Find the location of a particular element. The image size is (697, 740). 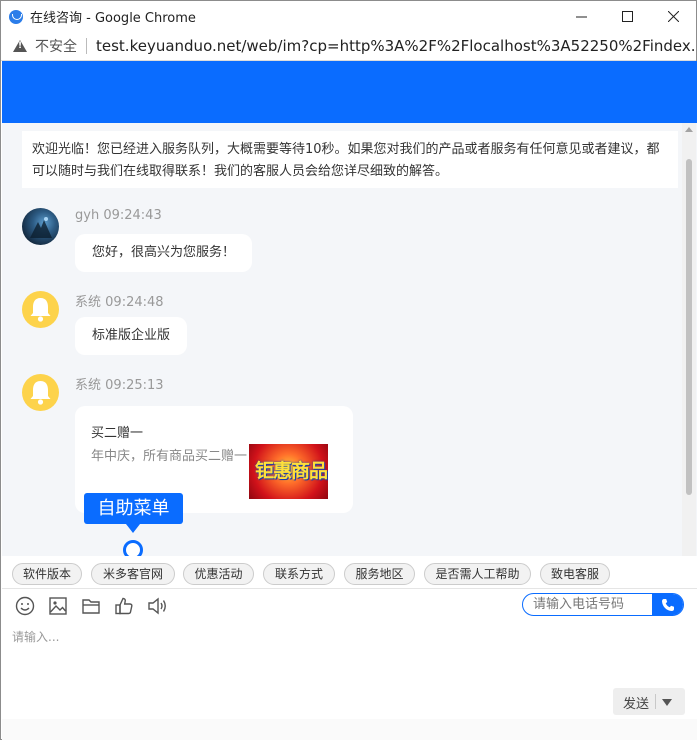

scroll-thumb is located at coordinates (689, 327).